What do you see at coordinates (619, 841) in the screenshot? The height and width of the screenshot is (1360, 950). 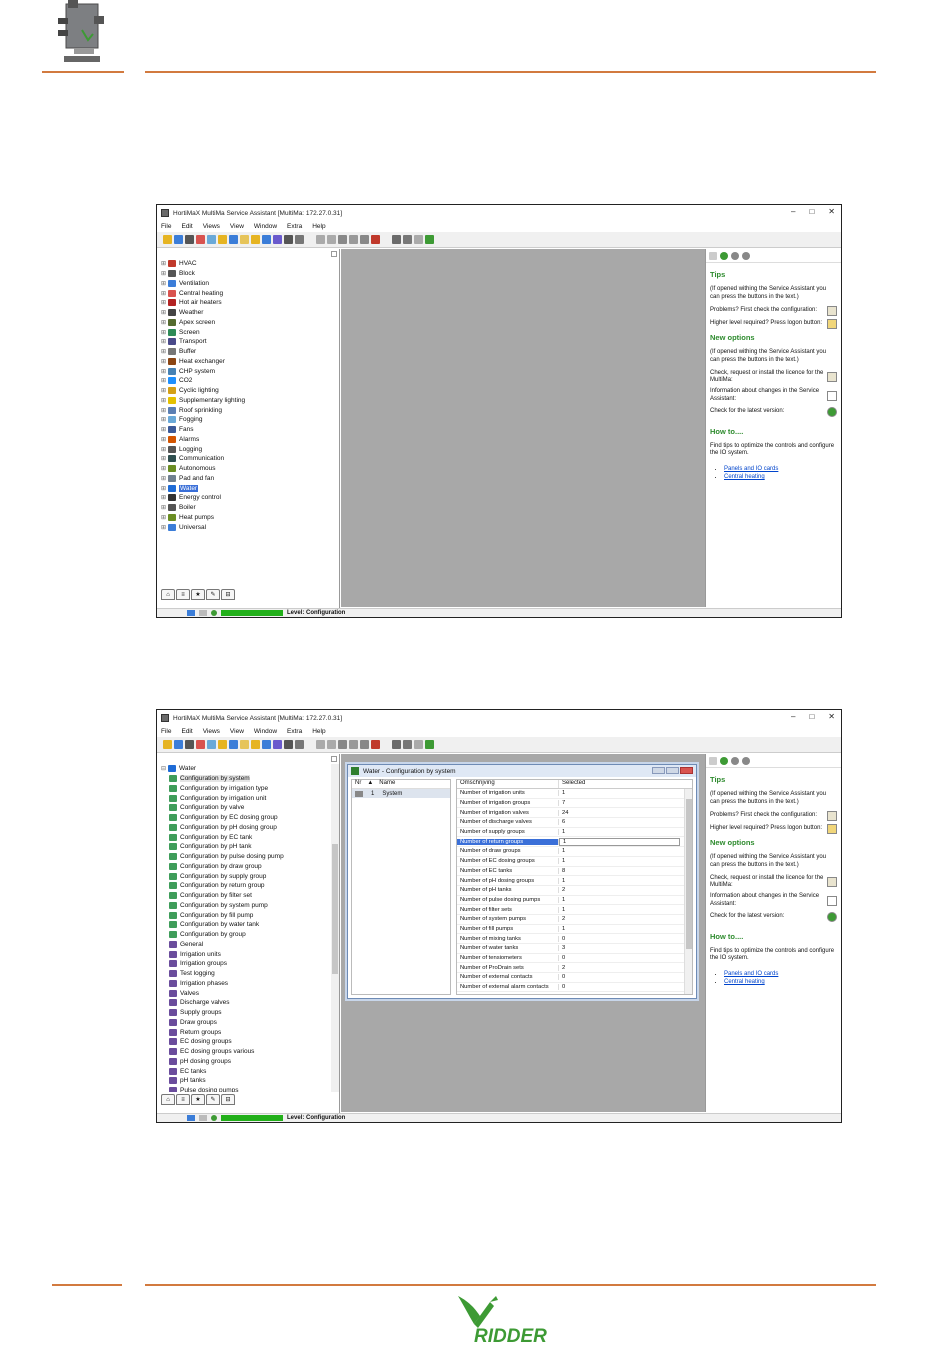 I see `value-dropdown: 1` at bounding box center [619, 841].